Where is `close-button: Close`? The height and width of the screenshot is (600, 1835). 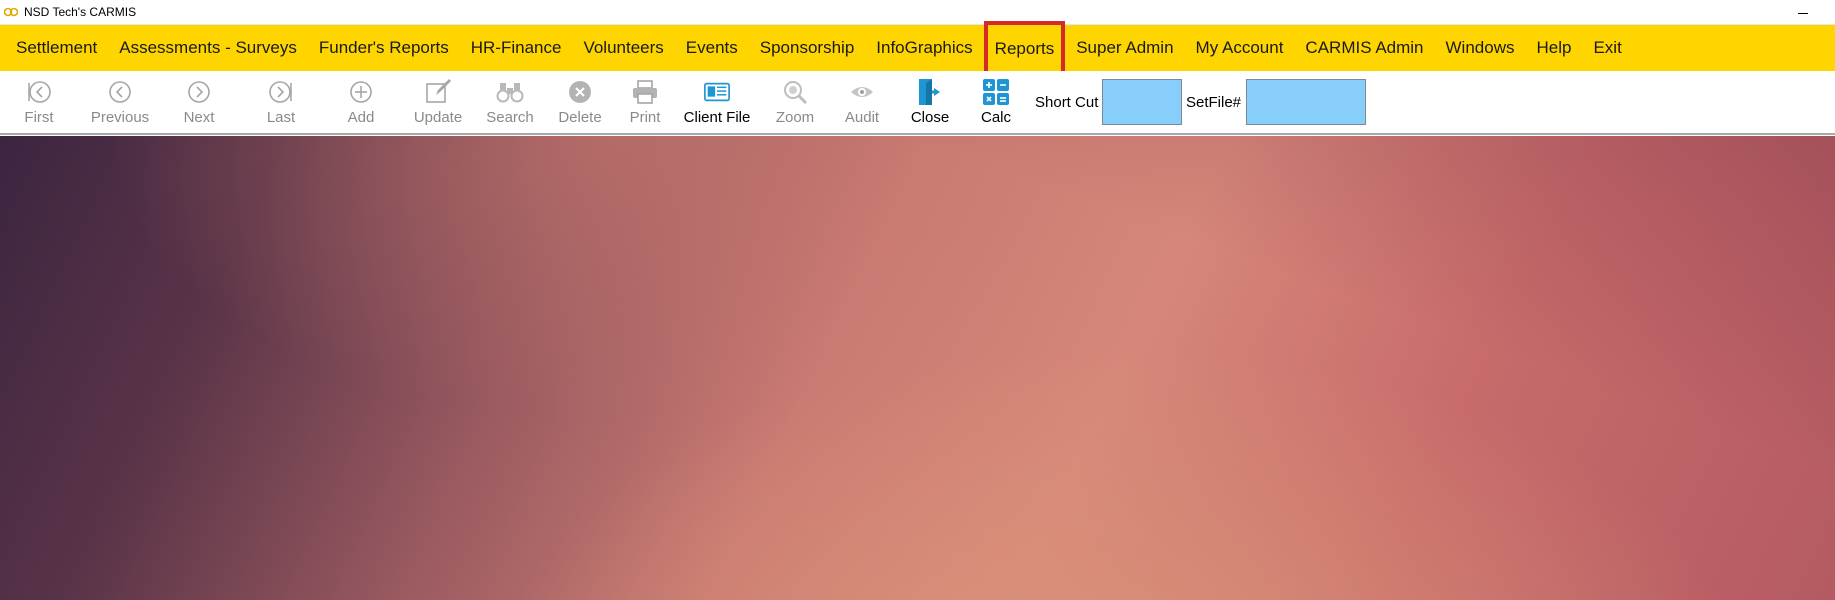 close-button: Close is located at coordinates (930, 102).